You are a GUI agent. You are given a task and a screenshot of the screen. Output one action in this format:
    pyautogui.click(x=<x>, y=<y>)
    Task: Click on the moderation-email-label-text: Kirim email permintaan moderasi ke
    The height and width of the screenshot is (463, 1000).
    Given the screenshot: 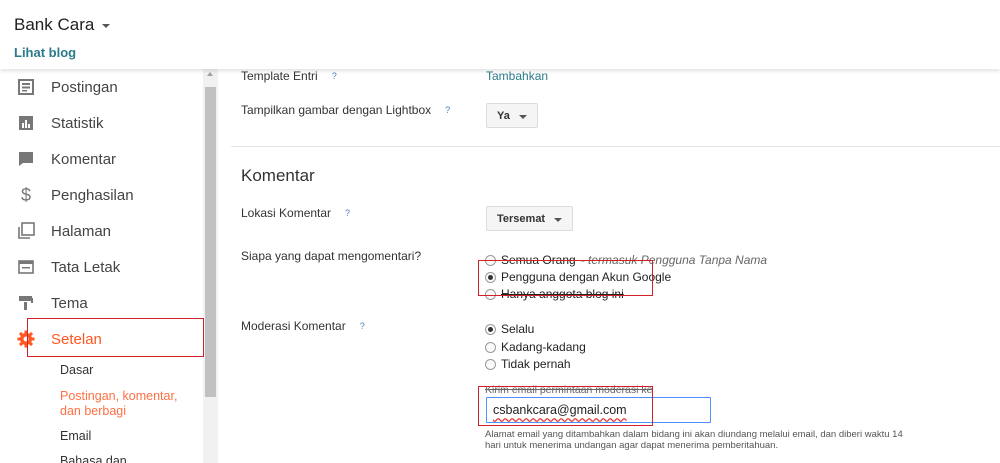 What is the action you would take?
    pyautogui.click(x=569, y=390)
    